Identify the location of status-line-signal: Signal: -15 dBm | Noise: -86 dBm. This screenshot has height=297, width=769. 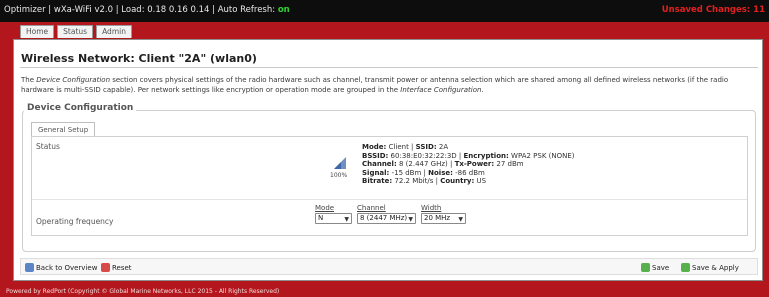
(468, 173).